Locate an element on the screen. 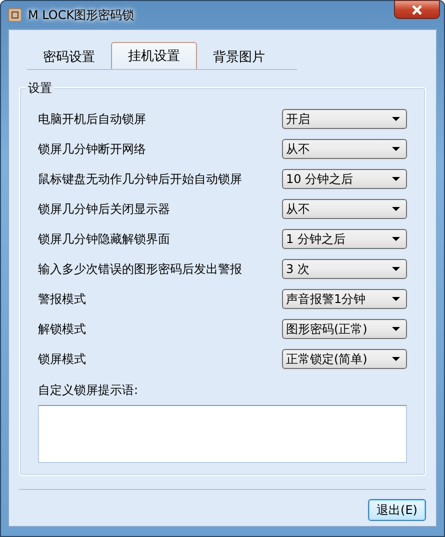 This screenshot has height=537, width=445. prompt-field is located at coordinates (222, 434).